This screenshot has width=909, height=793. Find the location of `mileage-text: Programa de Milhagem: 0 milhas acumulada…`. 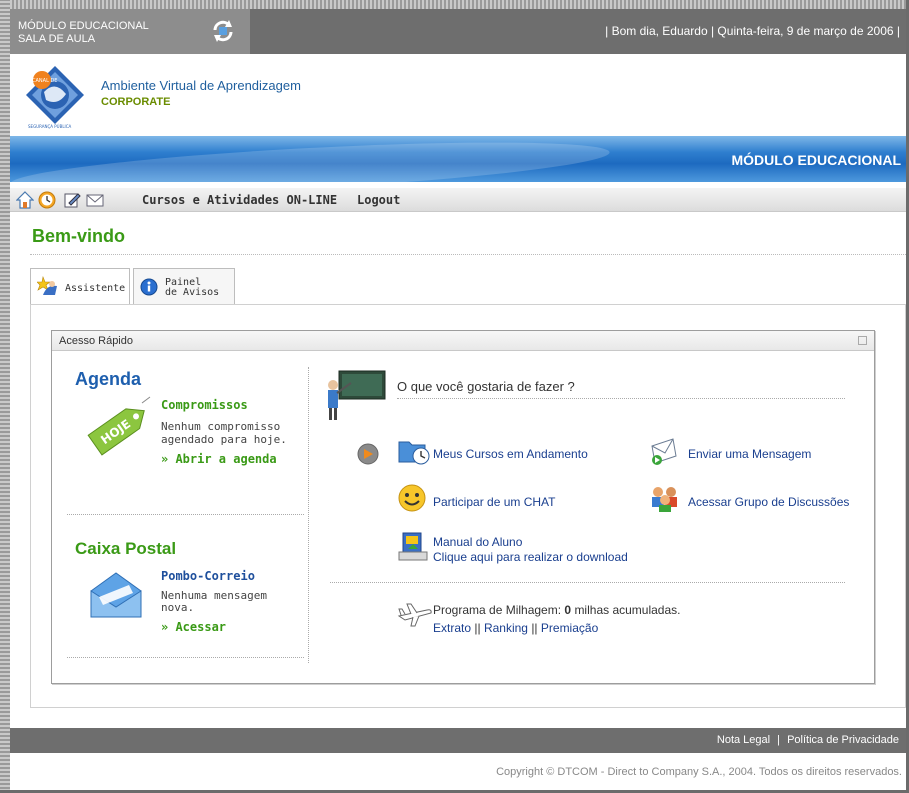

mileage-text: Programa de Milhagem: 0 milhas acumulada… is located at coordinates (557, 610).